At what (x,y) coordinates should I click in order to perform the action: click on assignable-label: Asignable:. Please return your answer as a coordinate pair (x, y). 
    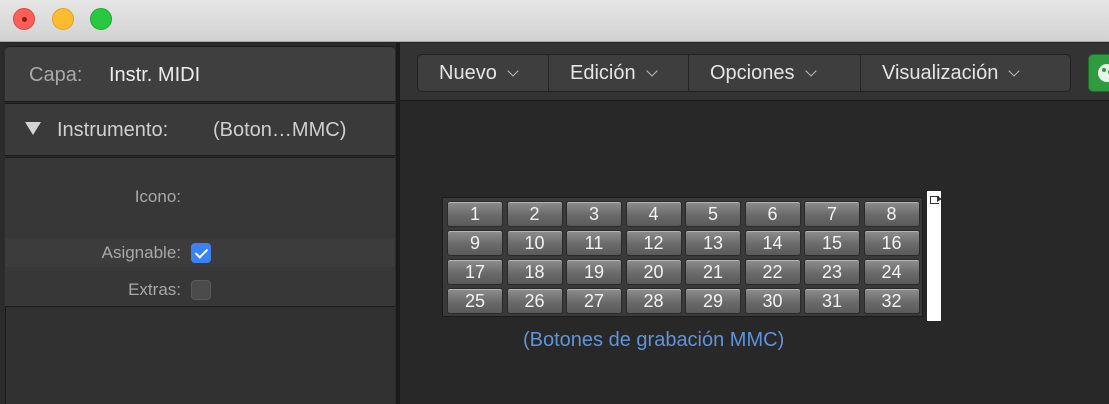
    Looking at the image, I should click on (141, 252).